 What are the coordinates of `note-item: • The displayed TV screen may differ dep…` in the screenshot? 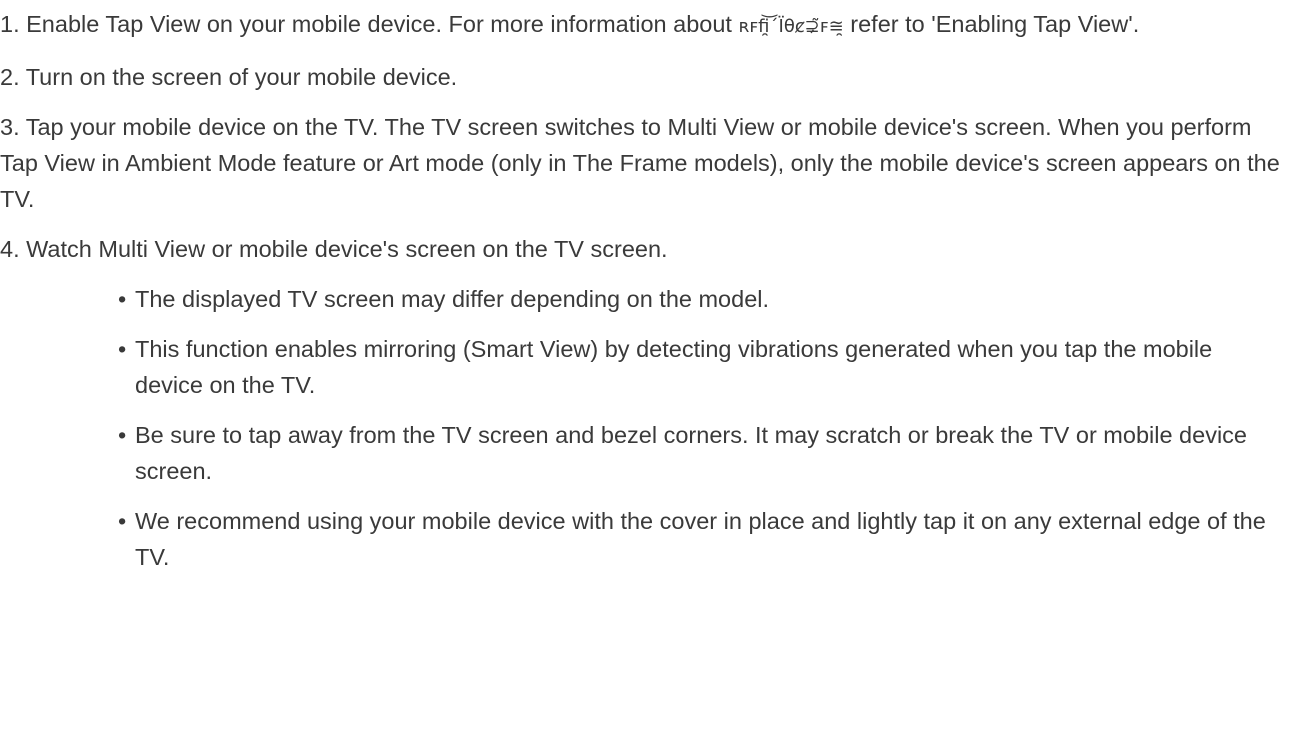 It's located at (642, 299).